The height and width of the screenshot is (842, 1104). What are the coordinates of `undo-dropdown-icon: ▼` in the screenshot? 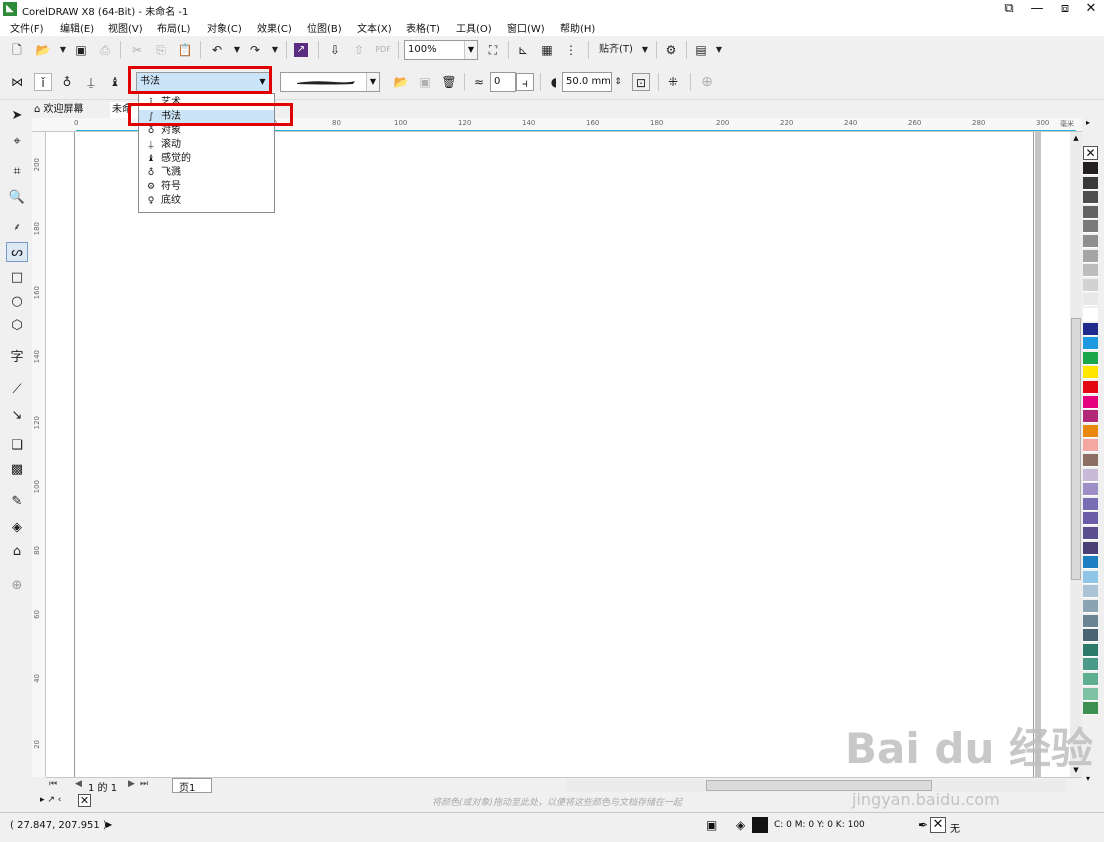 It's located at (237, 50).